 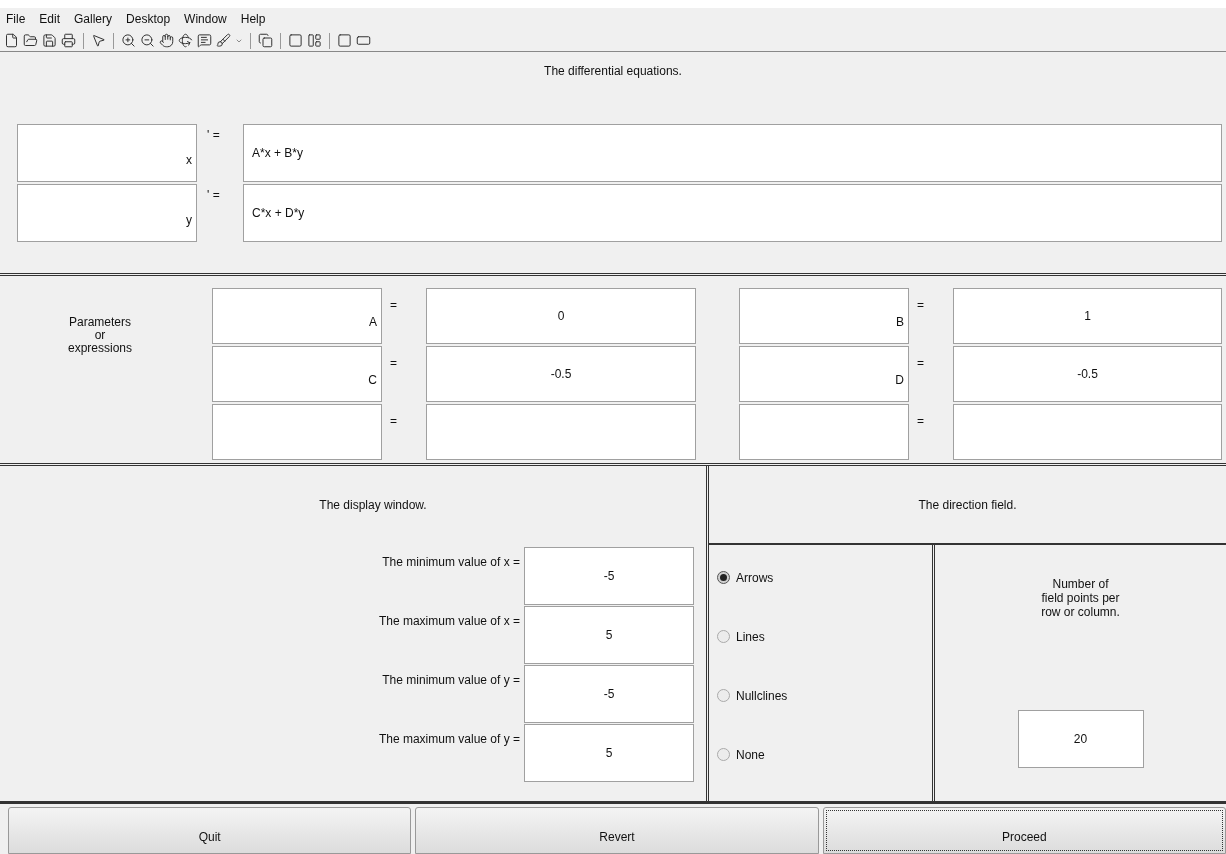 I want to click on radio-option: Nullclines, so click(x=752, y=695).